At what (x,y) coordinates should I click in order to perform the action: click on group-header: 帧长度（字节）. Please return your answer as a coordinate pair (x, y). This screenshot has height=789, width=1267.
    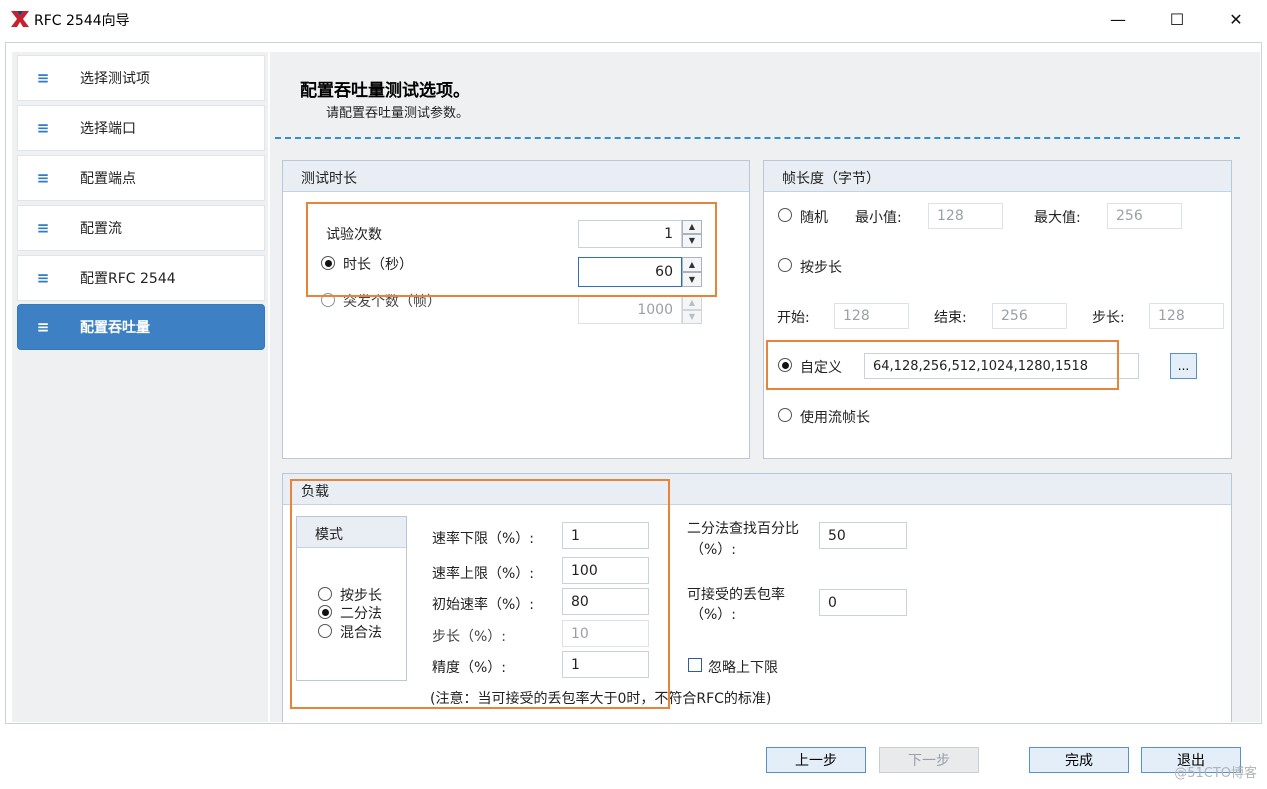
    Looking at the image, I should click on (997, 176).